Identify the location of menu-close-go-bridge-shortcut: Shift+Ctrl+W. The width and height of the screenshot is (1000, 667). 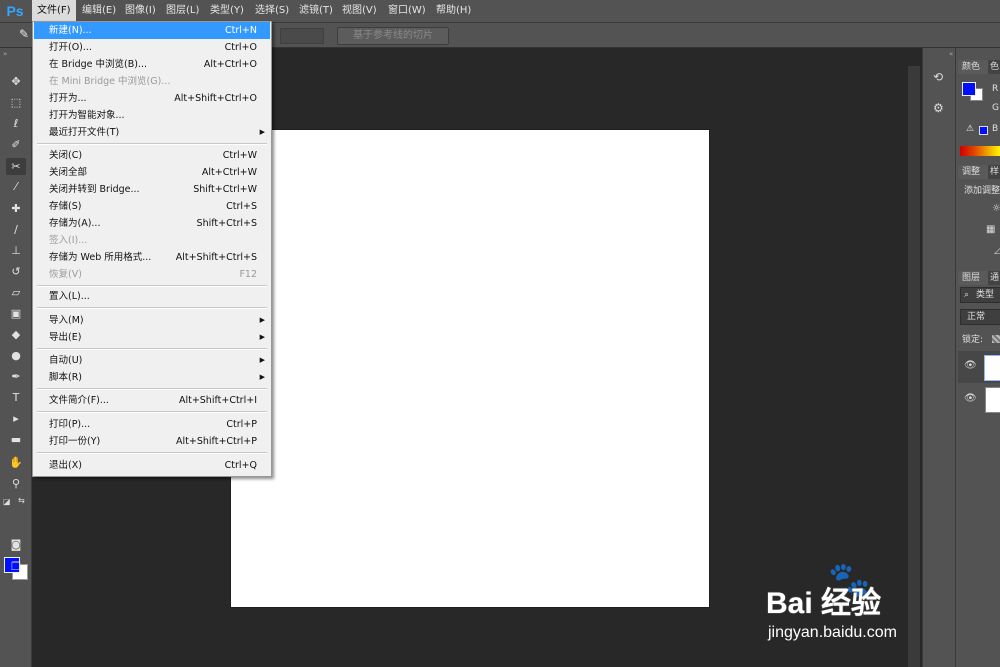
(225, 189).